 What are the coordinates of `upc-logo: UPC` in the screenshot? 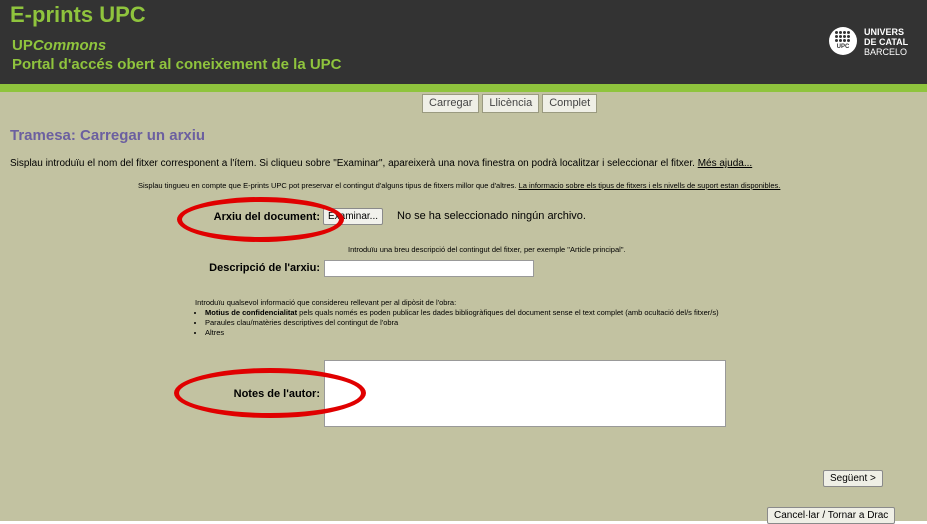 It's located at (843, 41).